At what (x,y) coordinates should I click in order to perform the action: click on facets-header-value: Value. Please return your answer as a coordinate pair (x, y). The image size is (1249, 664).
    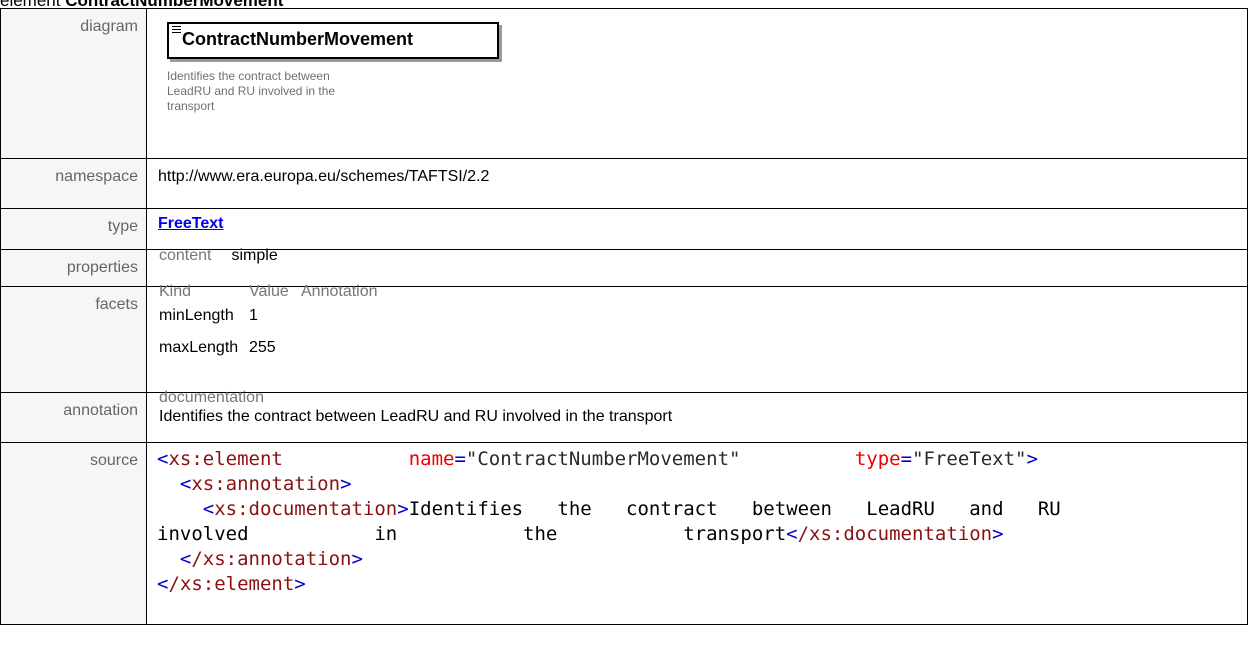
    Looking at the image, I should click on (269, 291).